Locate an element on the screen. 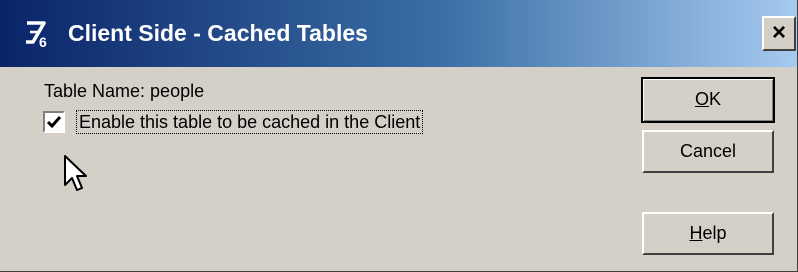 This screenshot has height=272, width=798. mouse-pointer-icon is located at coordinates (75, 173).